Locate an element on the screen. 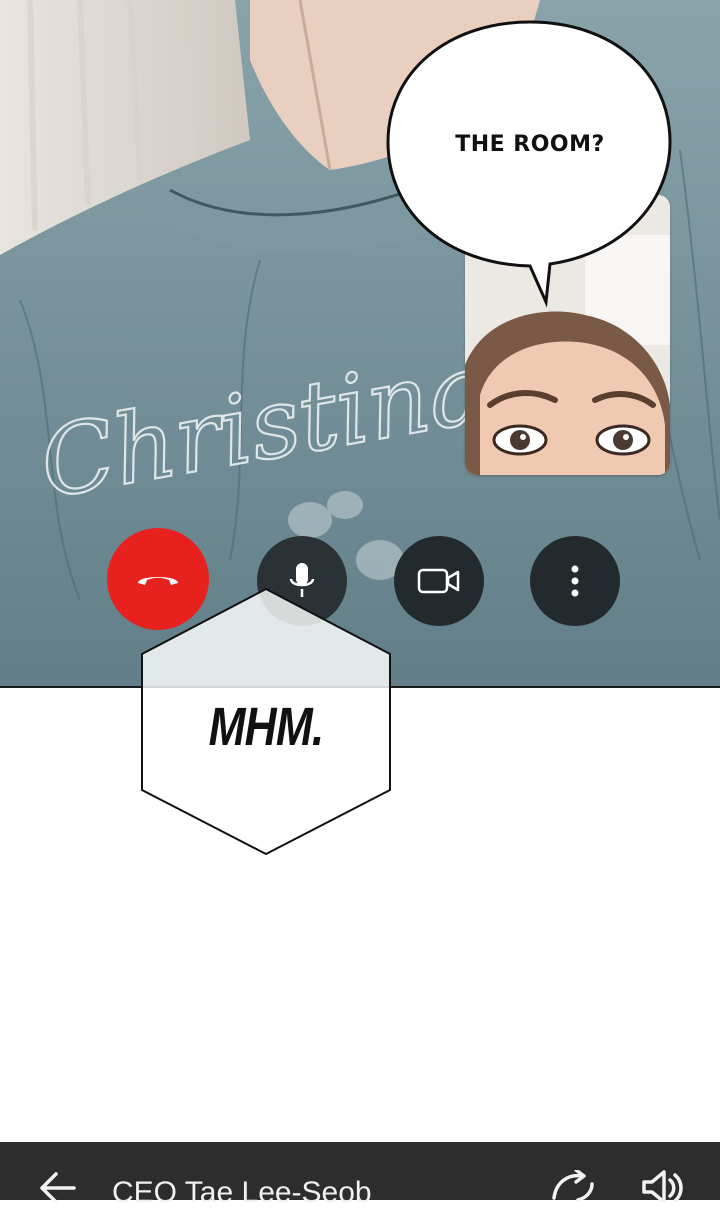 This screenshot has width=720, height=1210. speaker-icon is located at coordinates (662, 1187).